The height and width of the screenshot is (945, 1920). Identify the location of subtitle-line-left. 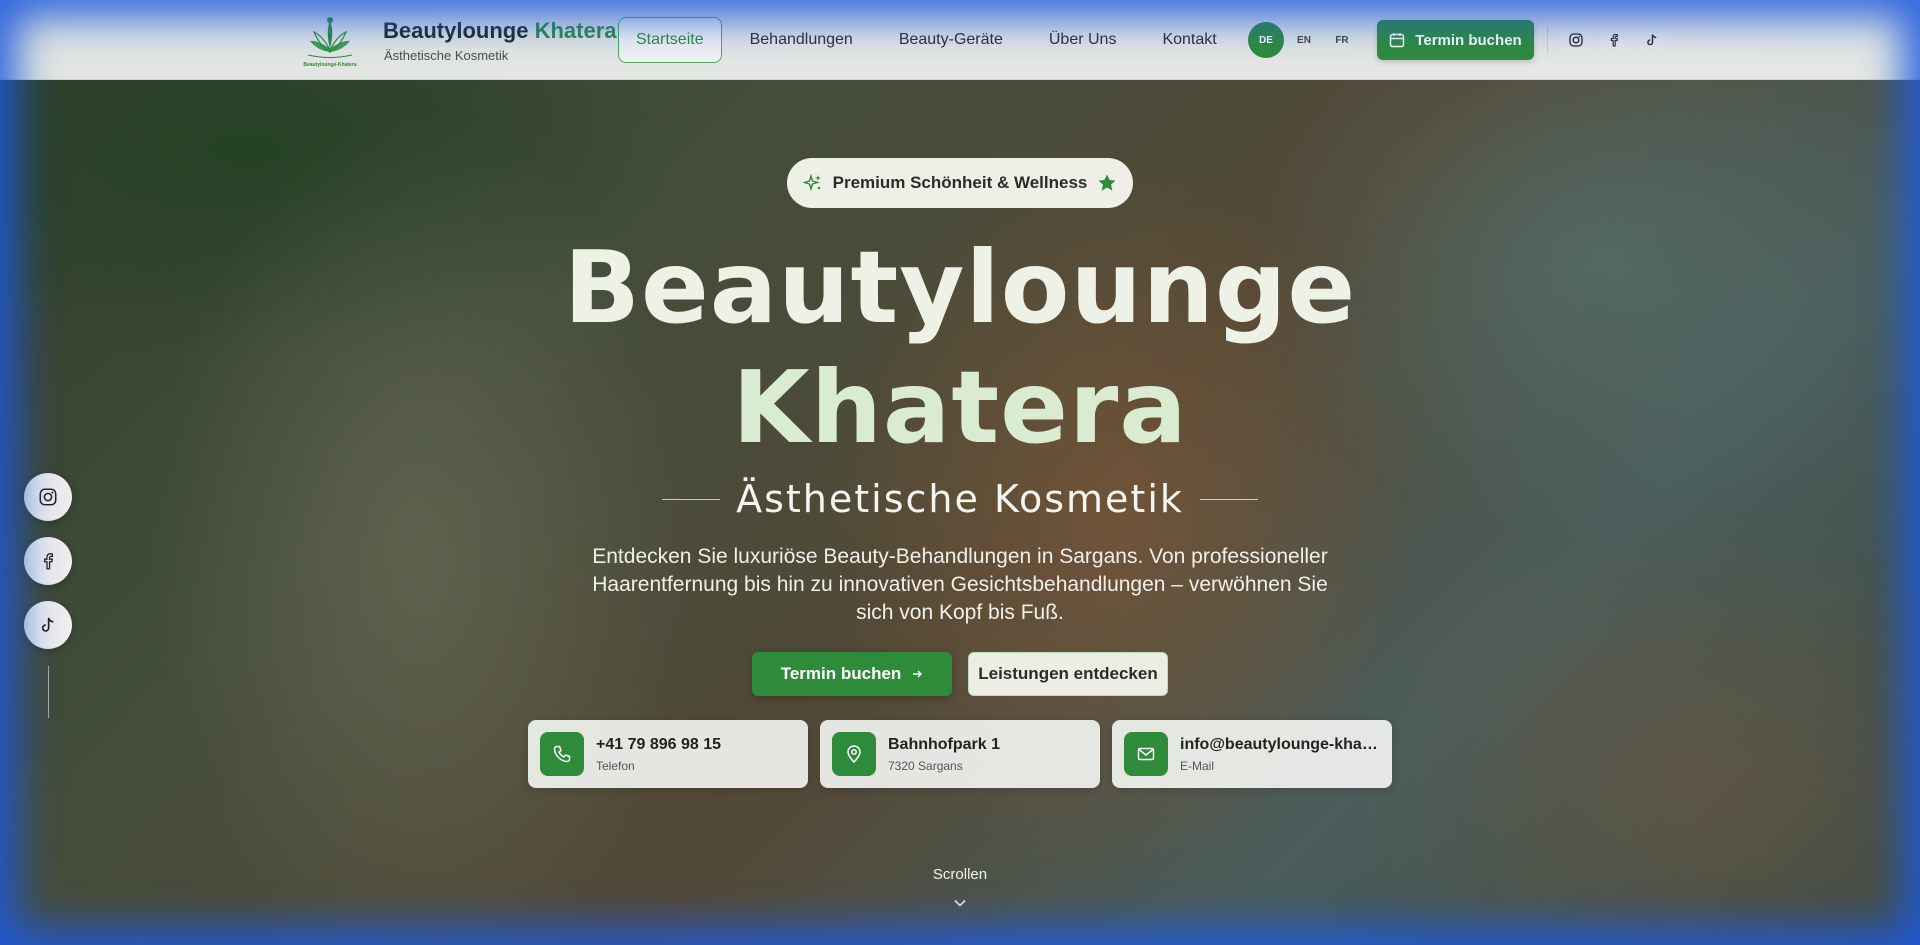
(691, 499).